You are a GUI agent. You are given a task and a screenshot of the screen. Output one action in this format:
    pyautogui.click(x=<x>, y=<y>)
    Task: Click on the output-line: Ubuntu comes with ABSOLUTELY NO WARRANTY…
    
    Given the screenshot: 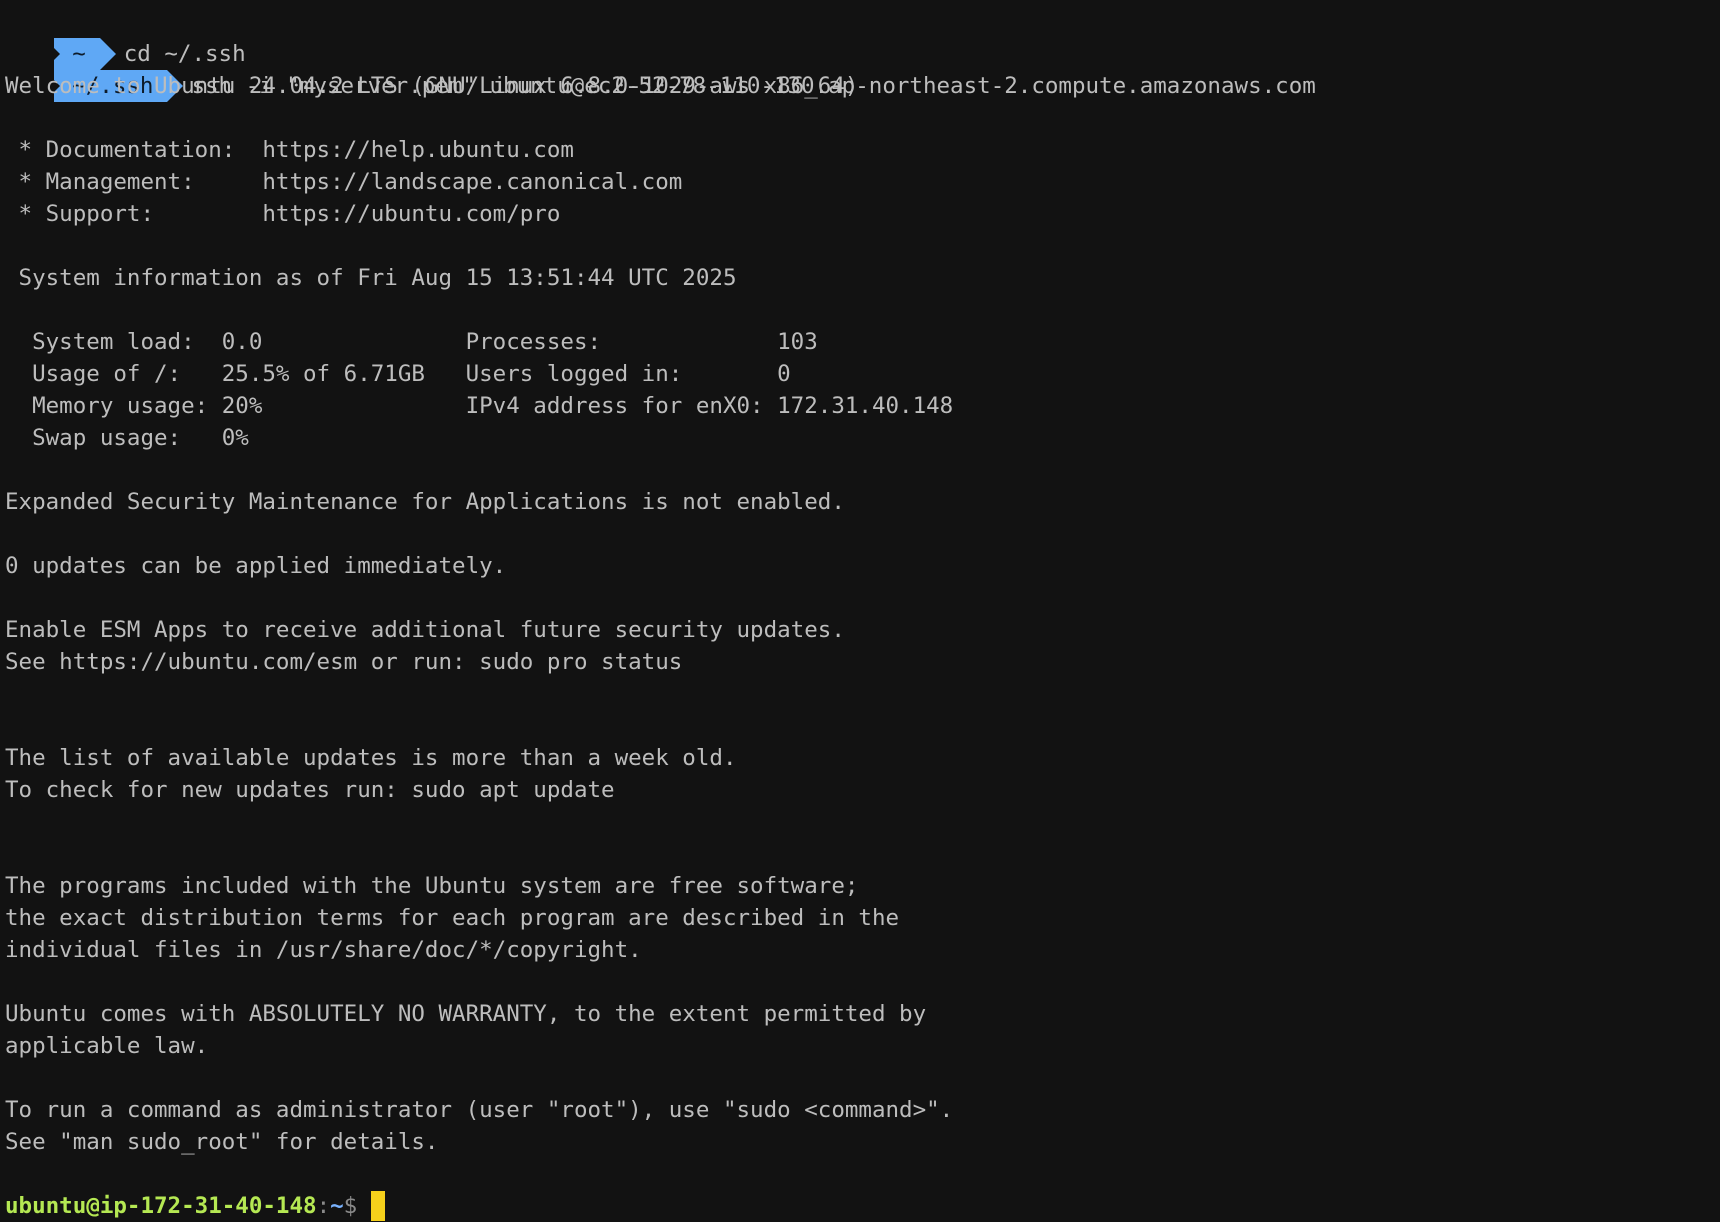 What is the action you would take?
    pyautogui.click(x=466, y=1014)
    